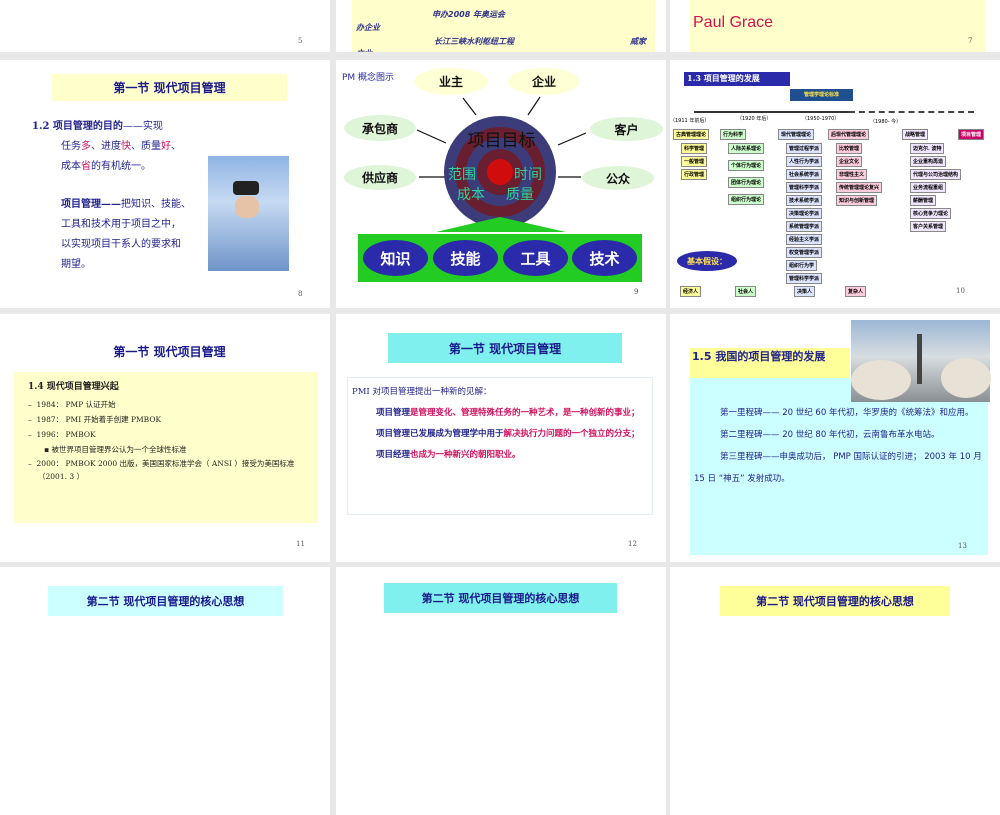 This screenshot has height=815, width=1000. I want to click on org-item: 人际关系理论, so click(746, 148).